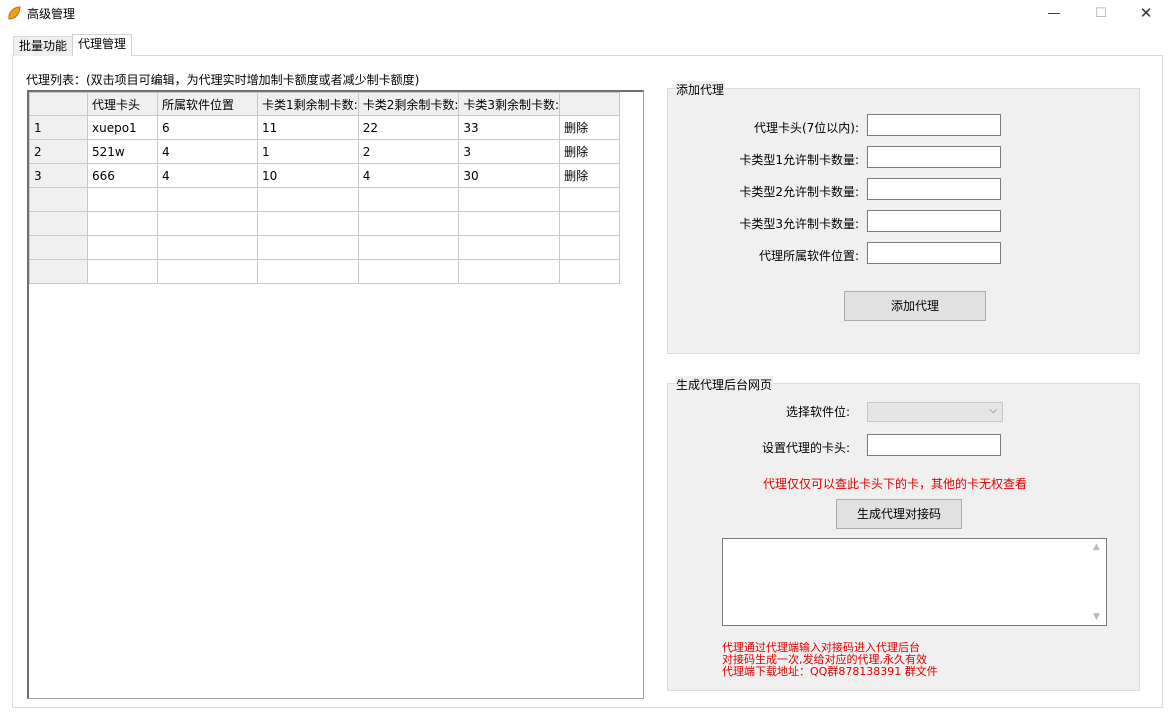  I want to click on maximize-button: ☐, so click(1101, 13).